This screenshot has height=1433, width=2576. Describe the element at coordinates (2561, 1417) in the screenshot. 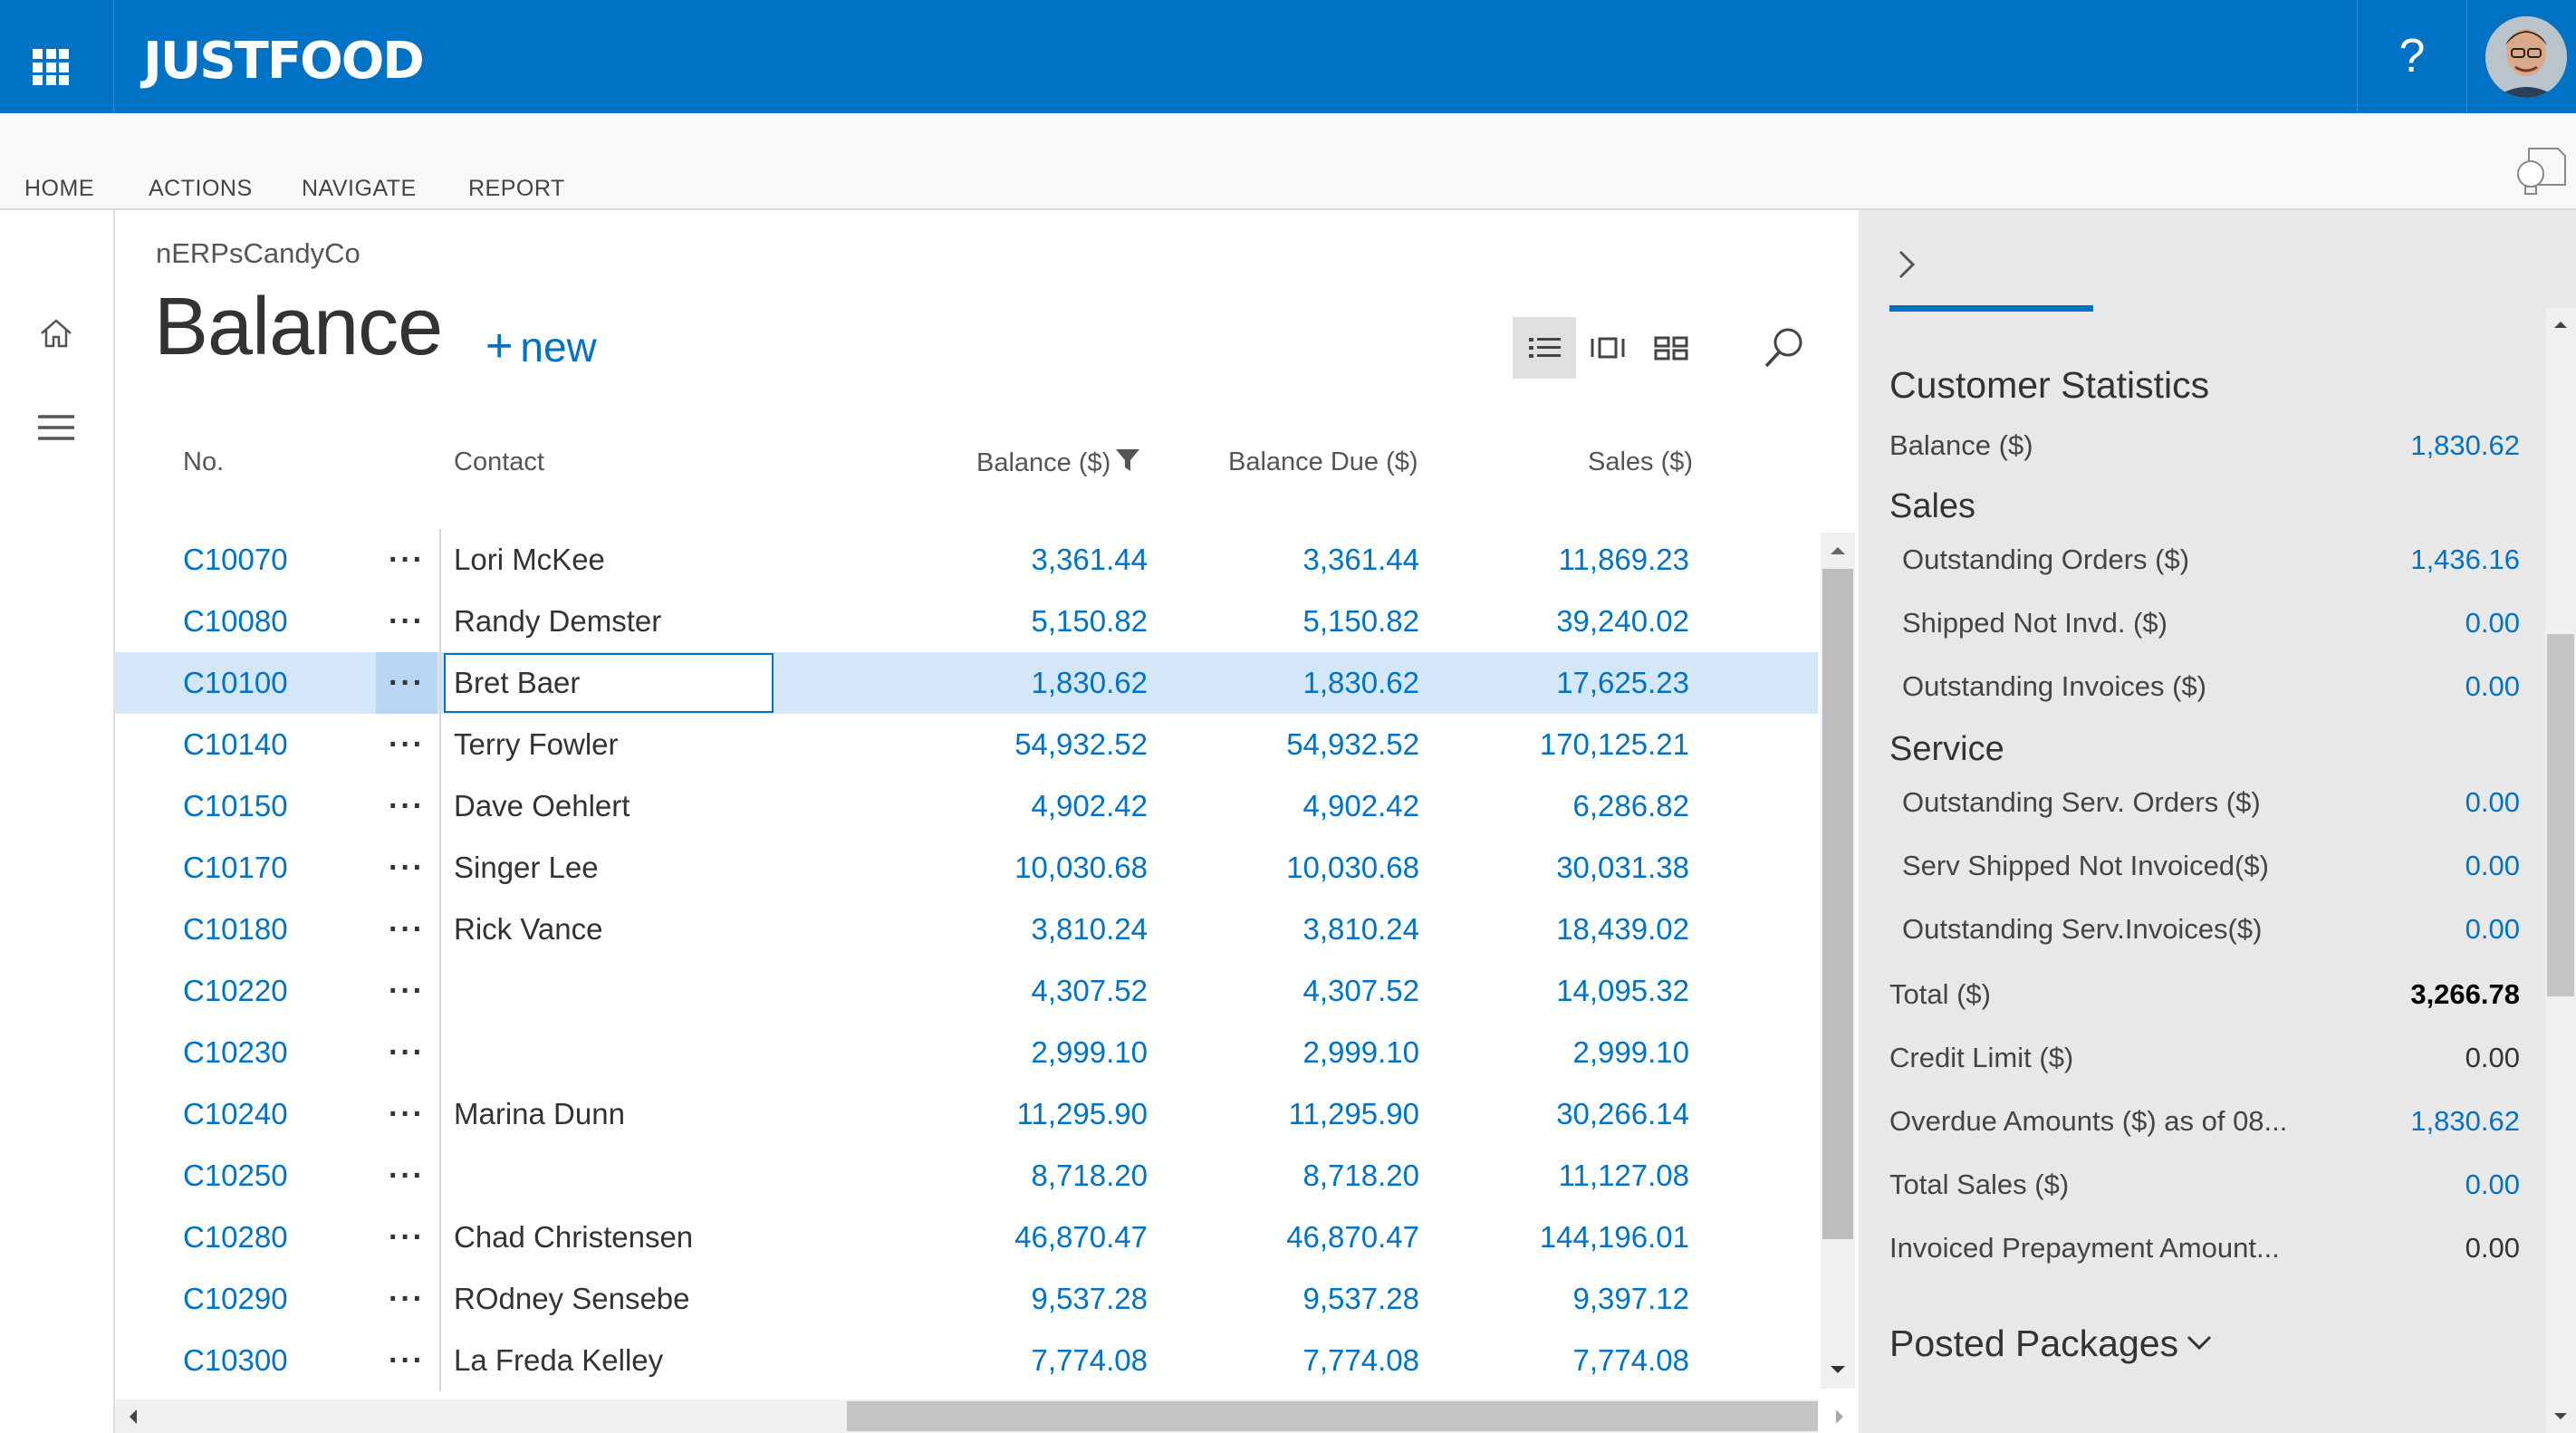

I see `factbox-scroll-down-icon` at that location.